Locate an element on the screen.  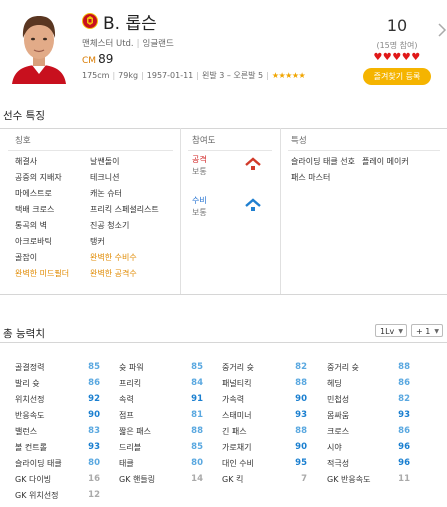
ability-label: 스태미너 is located at coordinates (237, 415).